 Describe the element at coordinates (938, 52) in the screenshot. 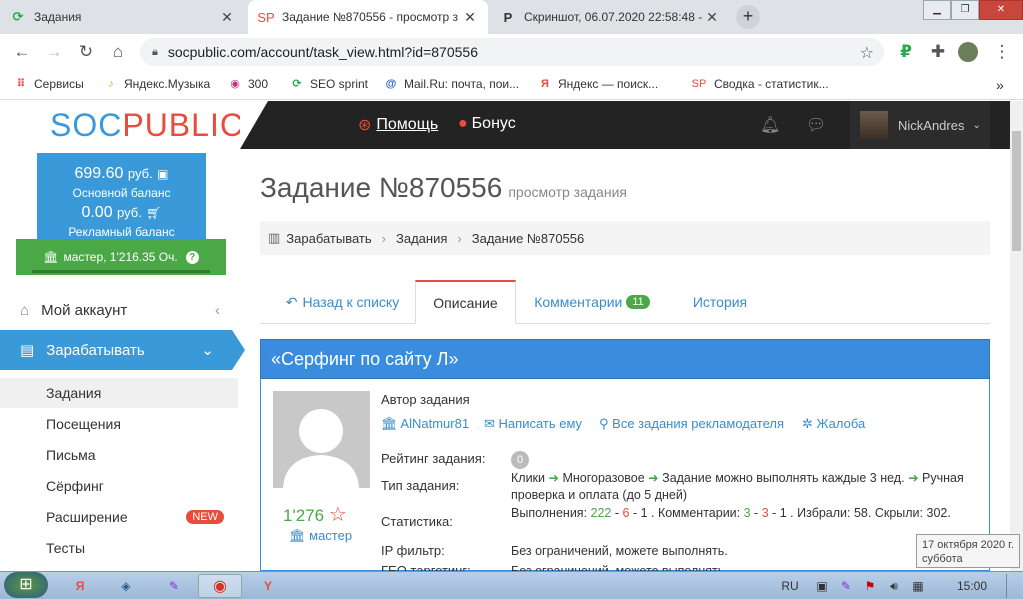

I see `extensions-icon: ✚` at that location.